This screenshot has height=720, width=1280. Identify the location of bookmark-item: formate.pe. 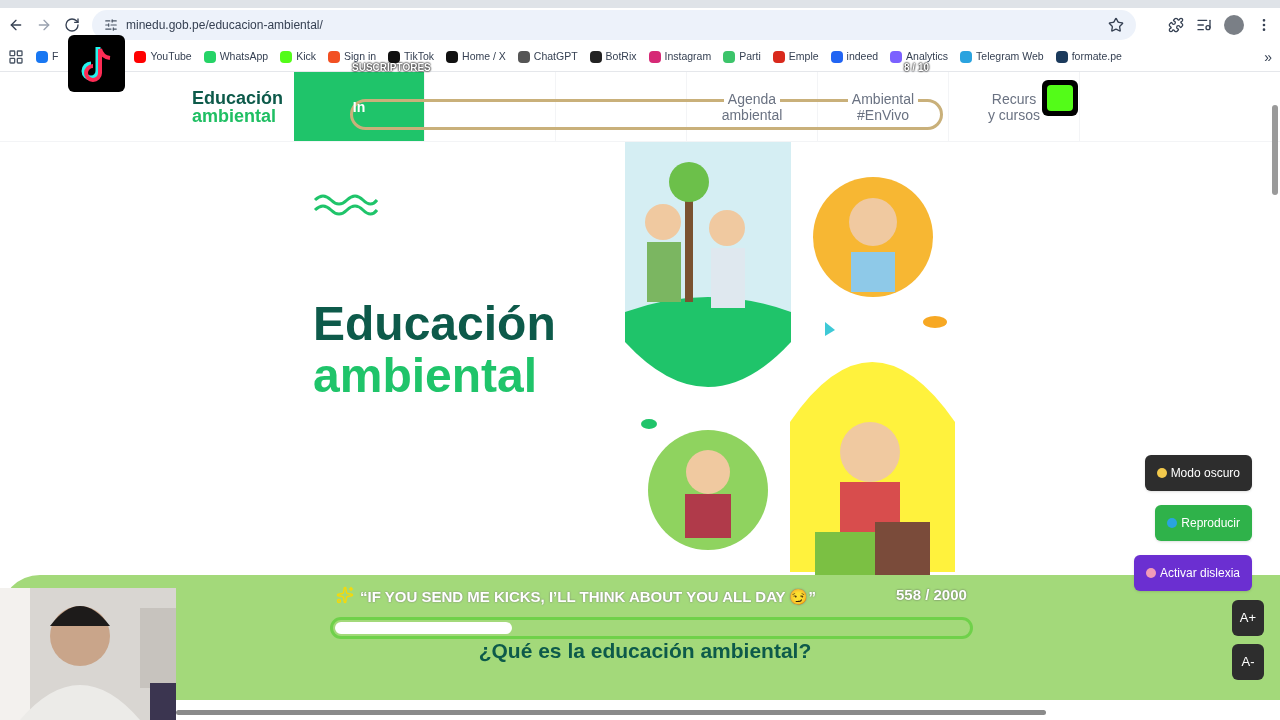
(1088, 56).